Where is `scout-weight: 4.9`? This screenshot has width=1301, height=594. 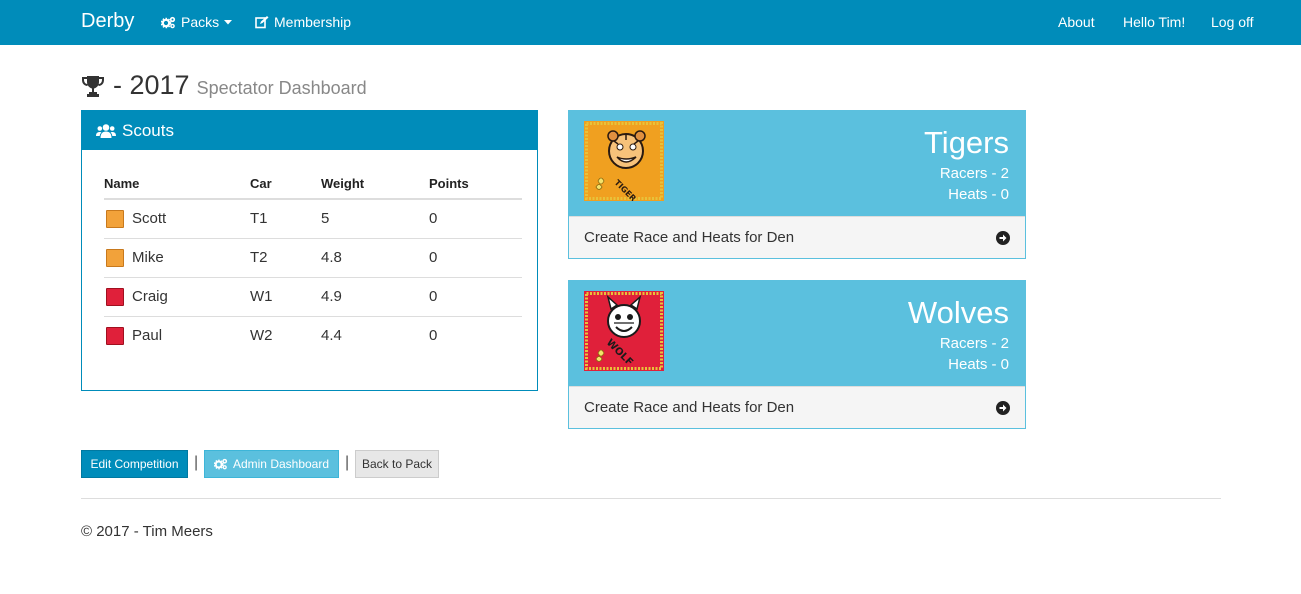
scout-weight: 4.9 is located at coordinates (375, 297).